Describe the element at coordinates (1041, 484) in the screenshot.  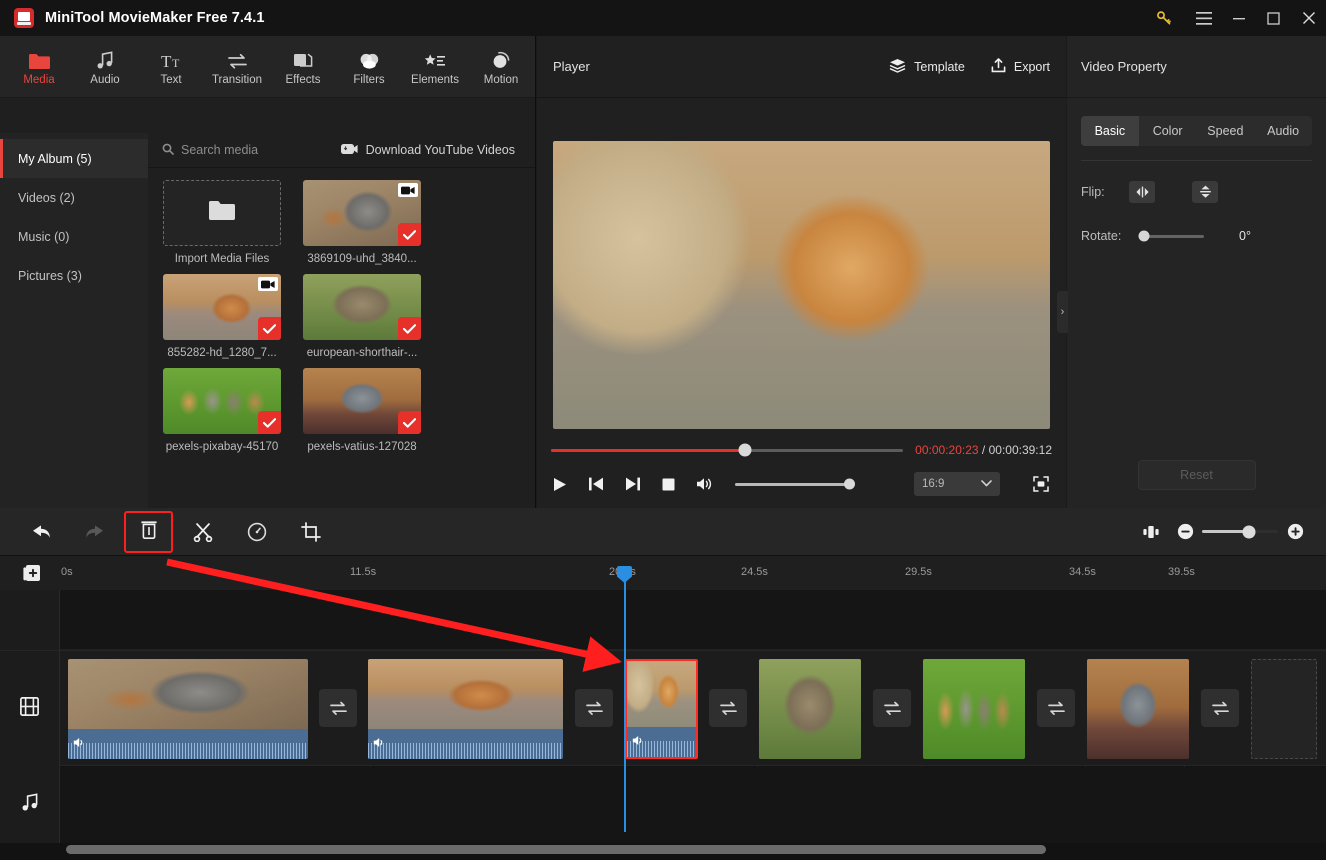
I see `fullscreen-icon` at that location.